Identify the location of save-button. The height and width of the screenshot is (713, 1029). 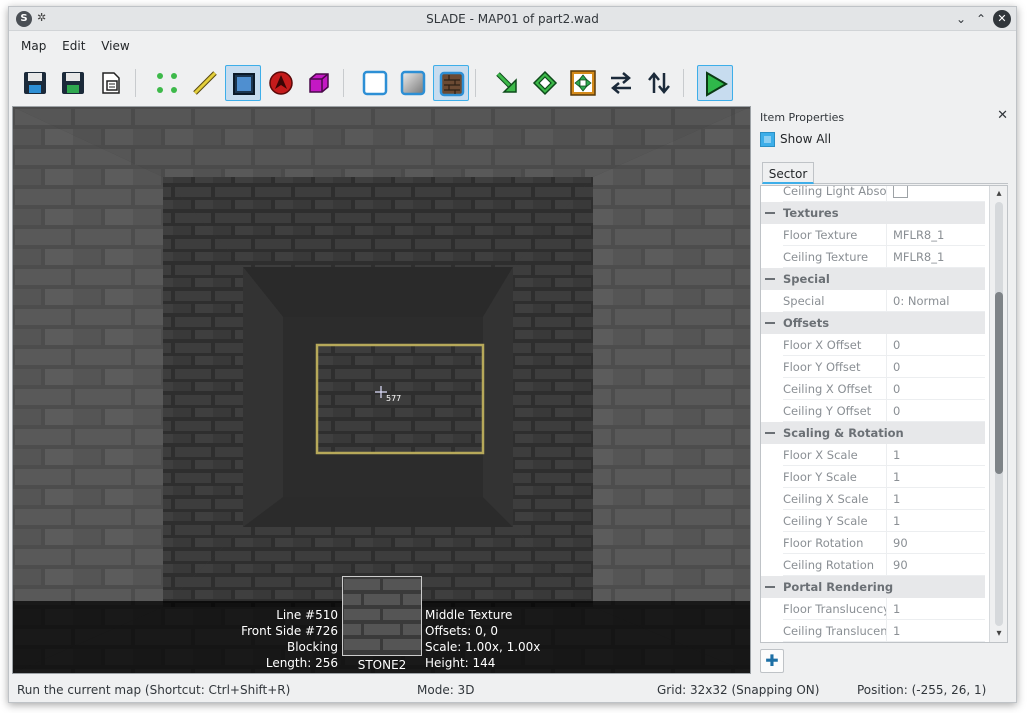
(35, 83).